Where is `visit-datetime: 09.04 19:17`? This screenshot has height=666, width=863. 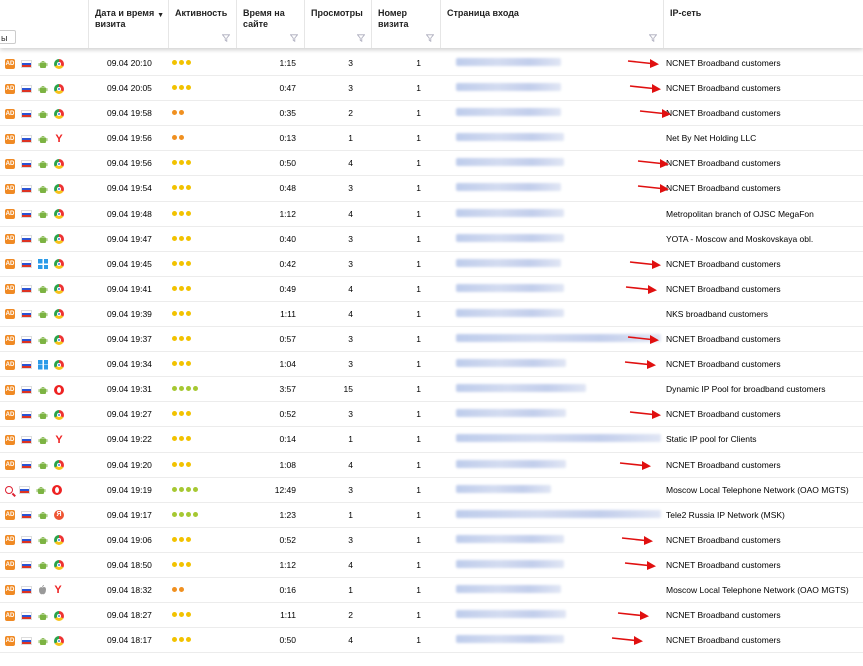 visit-datetime: 09.04 19:17 is located at coordinates (129, 515).